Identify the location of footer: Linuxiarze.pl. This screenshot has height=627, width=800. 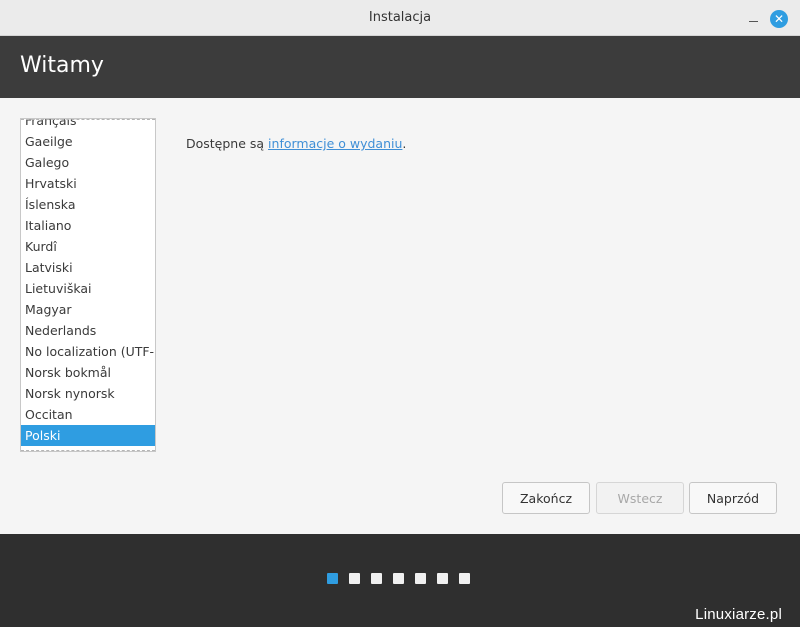
(400, 580).